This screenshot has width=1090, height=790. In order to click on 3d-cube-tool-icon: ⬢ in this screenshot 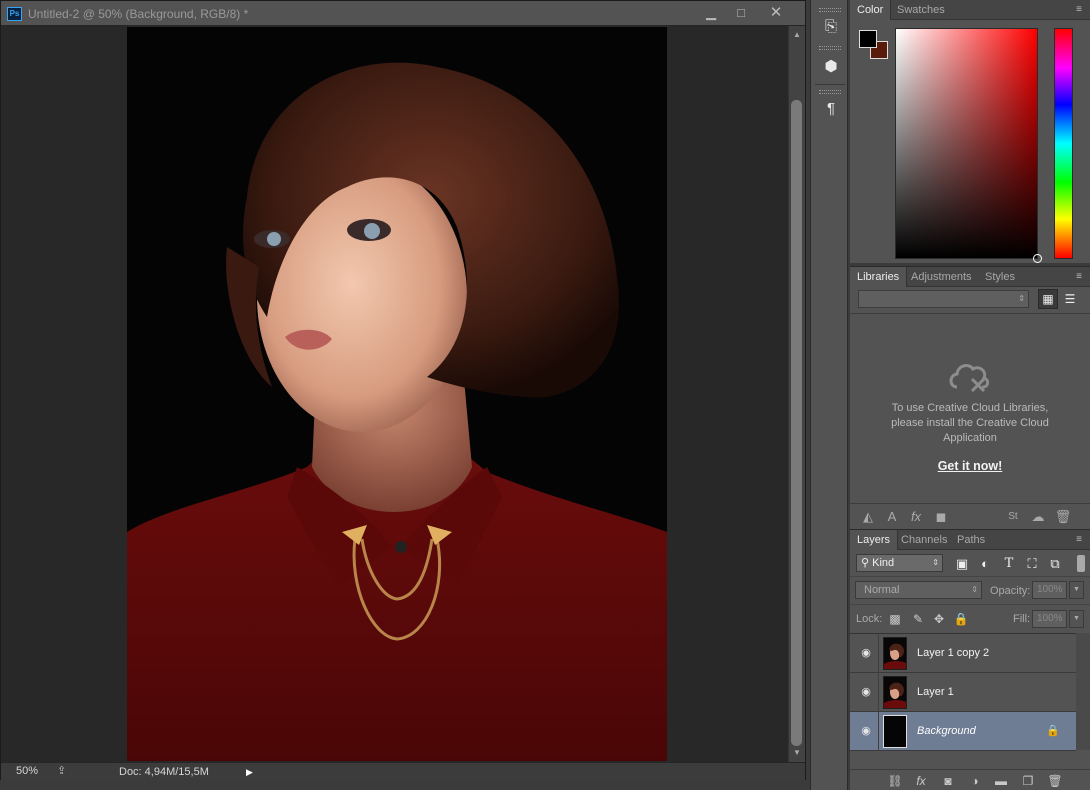, I will do `click(831, 67)`.